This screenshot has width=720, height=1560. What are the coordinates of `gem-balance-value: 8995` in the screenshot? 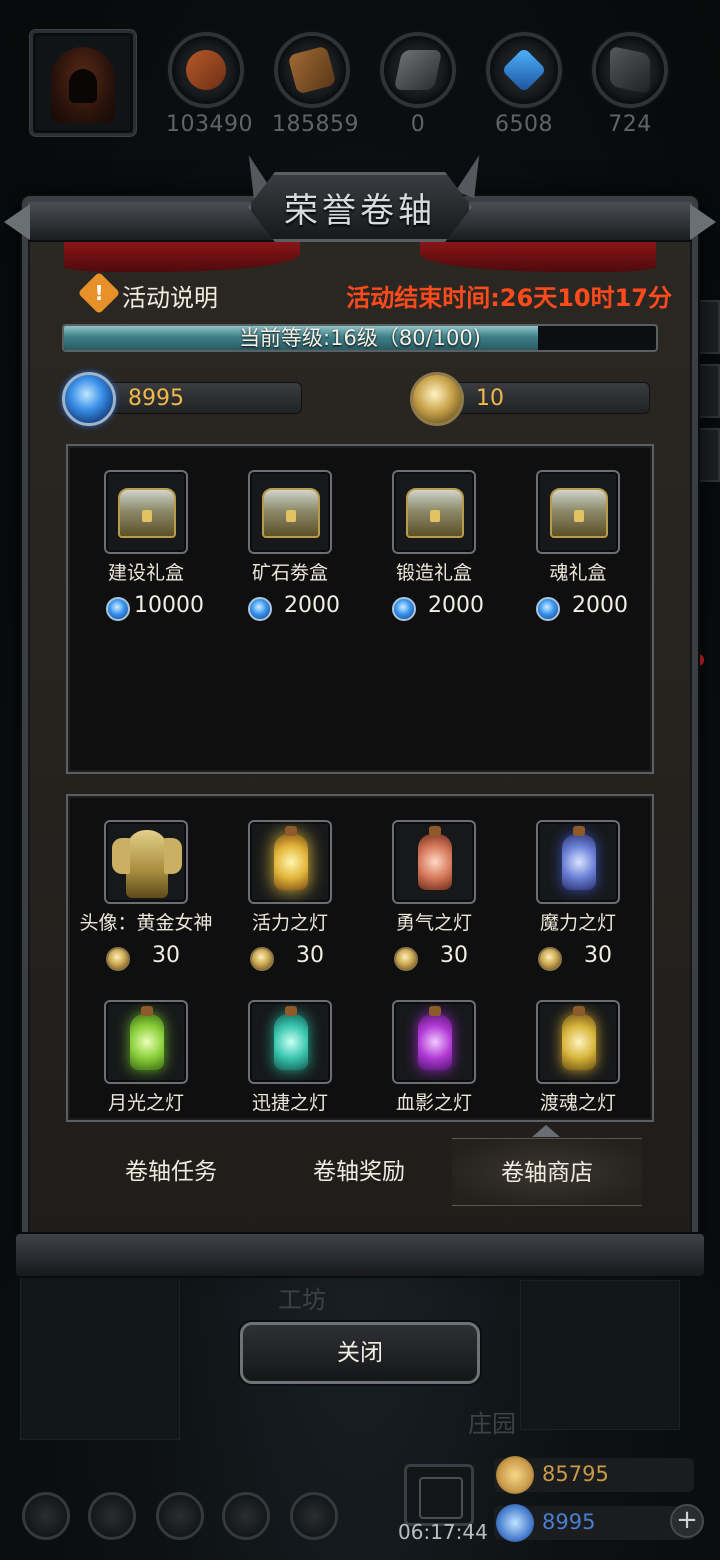 It's located at (156, 398).